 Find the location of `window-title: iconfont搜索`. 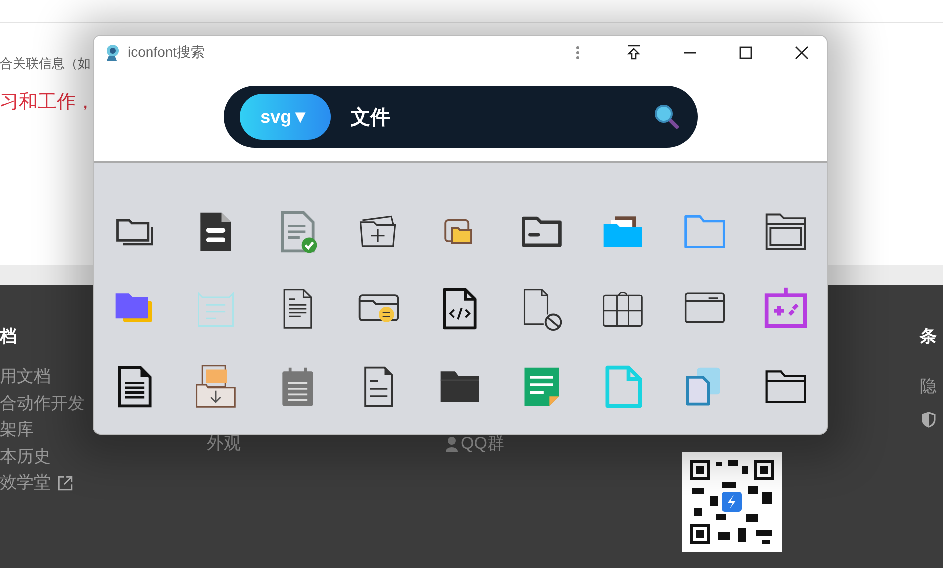

window-title: iconfont搜索 is located at coordinates (167, 53).